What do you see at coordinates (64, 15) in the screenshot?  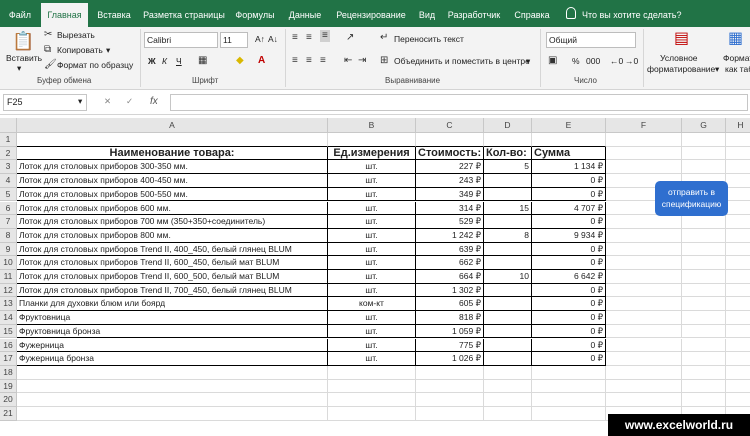 I see `tab-home: Главная` at bounding box center [64, 15].